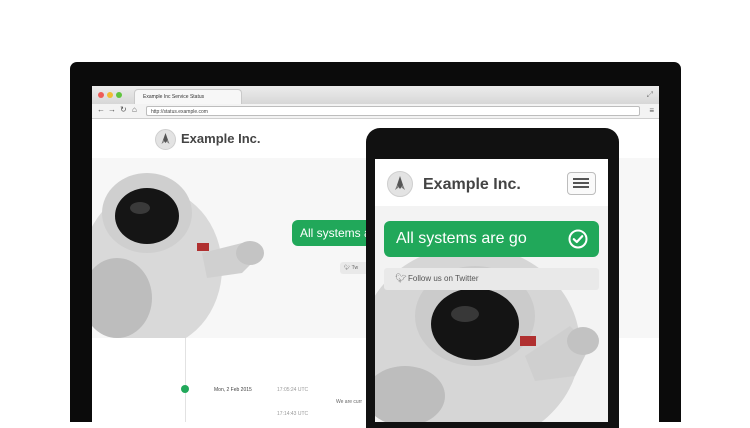 This screenshot has height=428, width=750. I want to click on hamburger-menu-button, so click(581, 183).